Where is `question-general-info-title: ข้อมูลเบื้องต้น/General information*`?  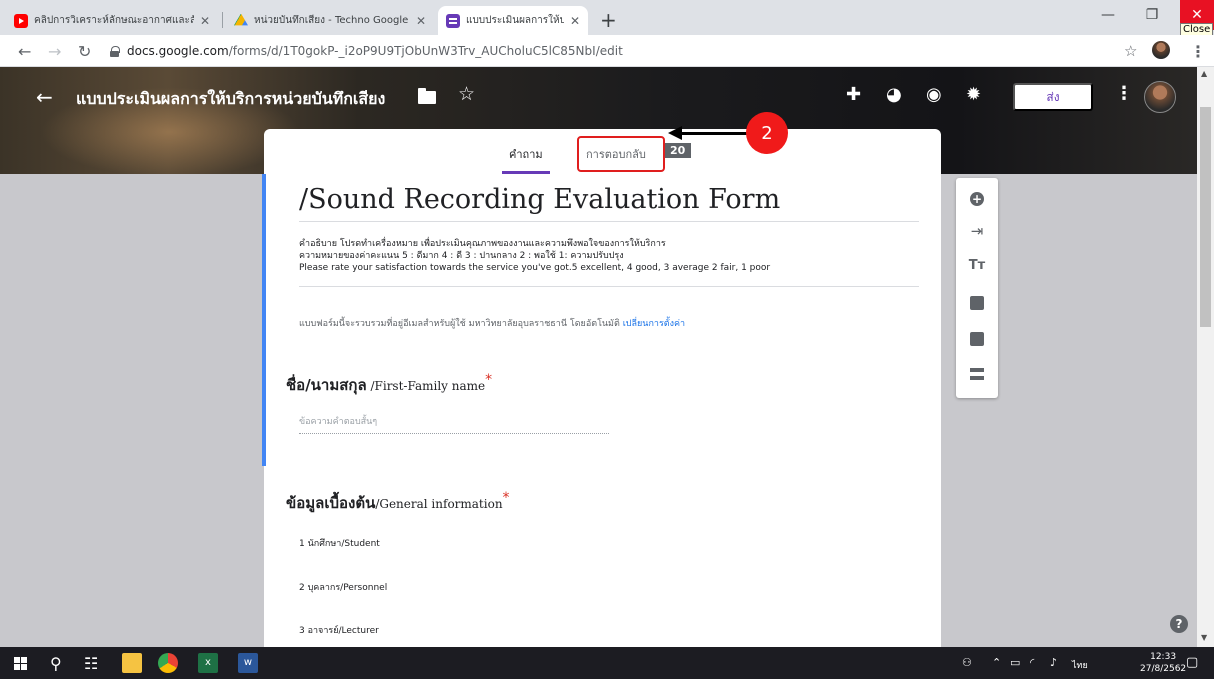
question-general-info-title: ข้อมูลเบื้องต้น/General information* is located at coordinates (398, 502).